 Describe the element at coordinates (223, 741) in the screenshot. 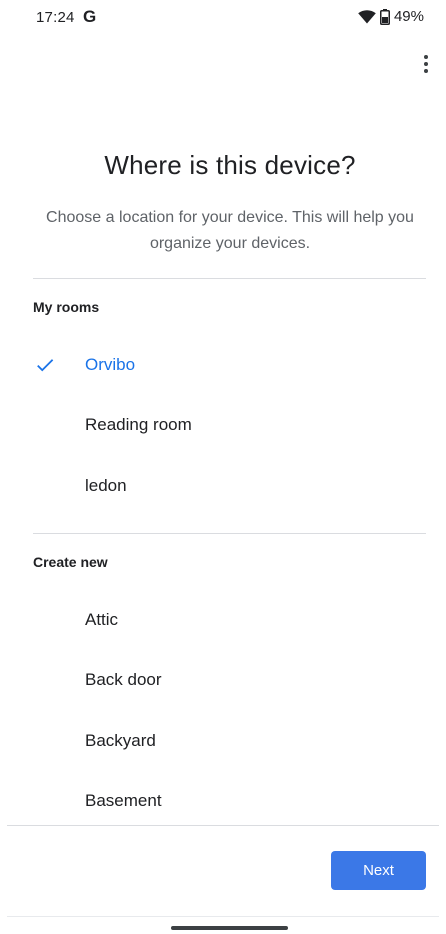

I see `room-option-backyard: Backyard` at that location.